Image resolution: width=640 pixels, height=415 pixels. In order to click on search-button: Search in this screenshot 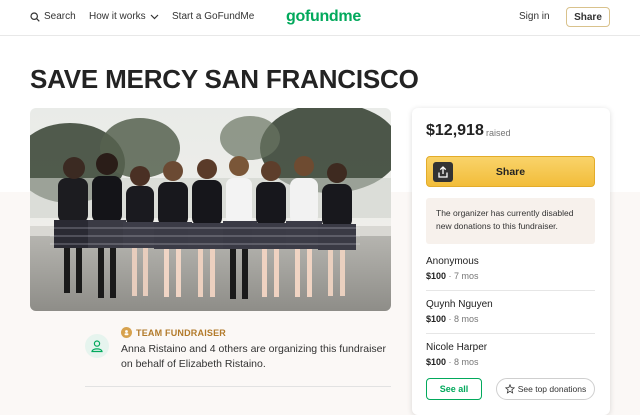, I will do `click(53, 16)`.